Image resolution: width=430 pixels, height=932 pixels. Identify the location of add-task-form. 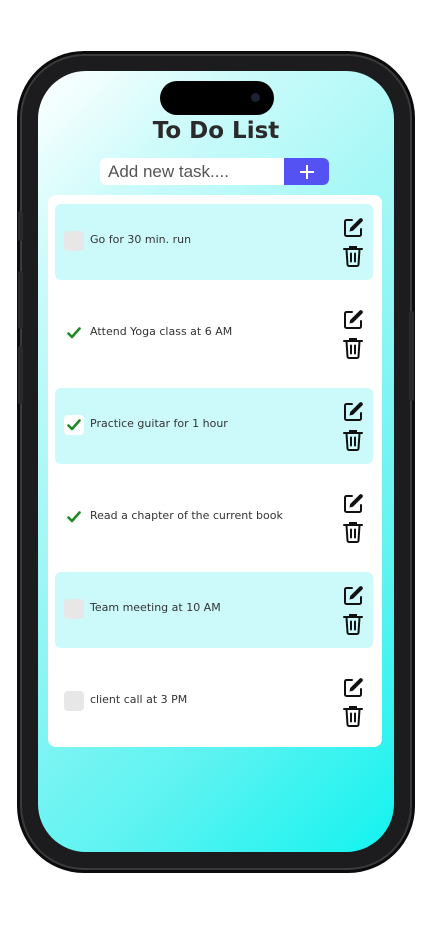
(214, 171).